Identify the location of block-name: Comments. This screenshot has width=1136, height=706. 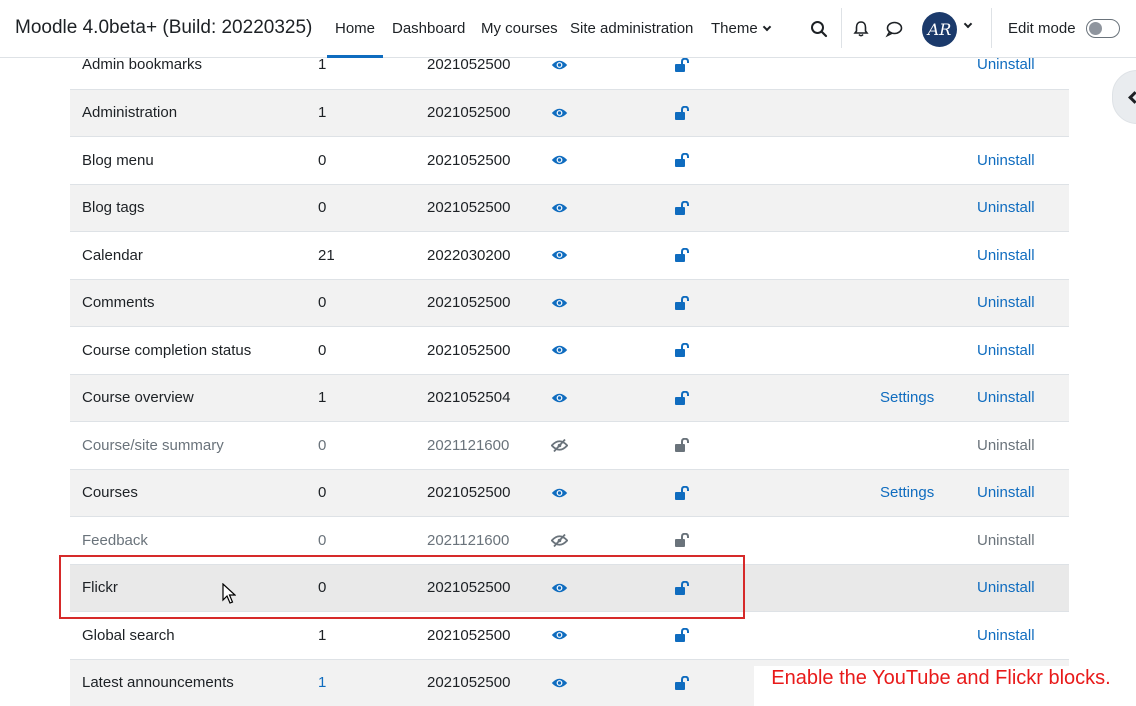
(118, 303).